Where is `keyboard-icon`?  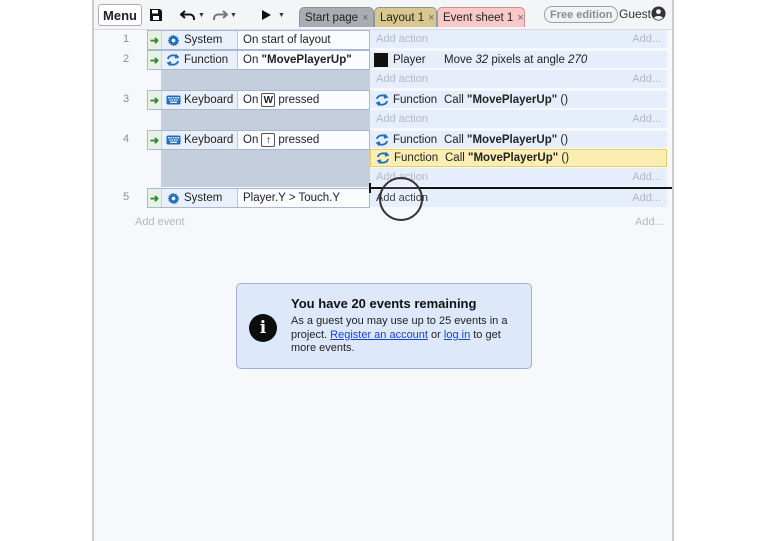
keyboard-icon is located at coordinates (173, 140).